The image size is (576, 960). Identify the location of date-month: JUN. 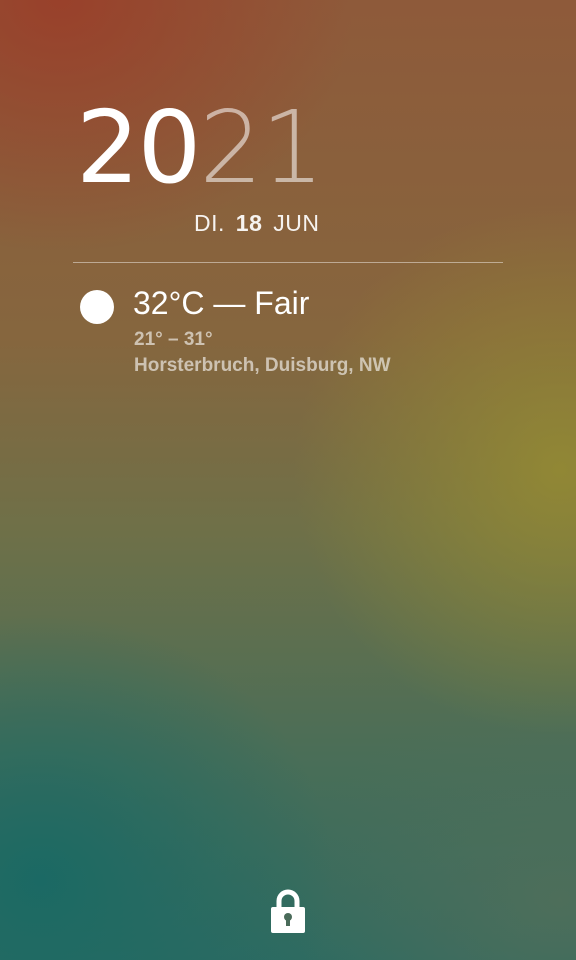
(296, 223).